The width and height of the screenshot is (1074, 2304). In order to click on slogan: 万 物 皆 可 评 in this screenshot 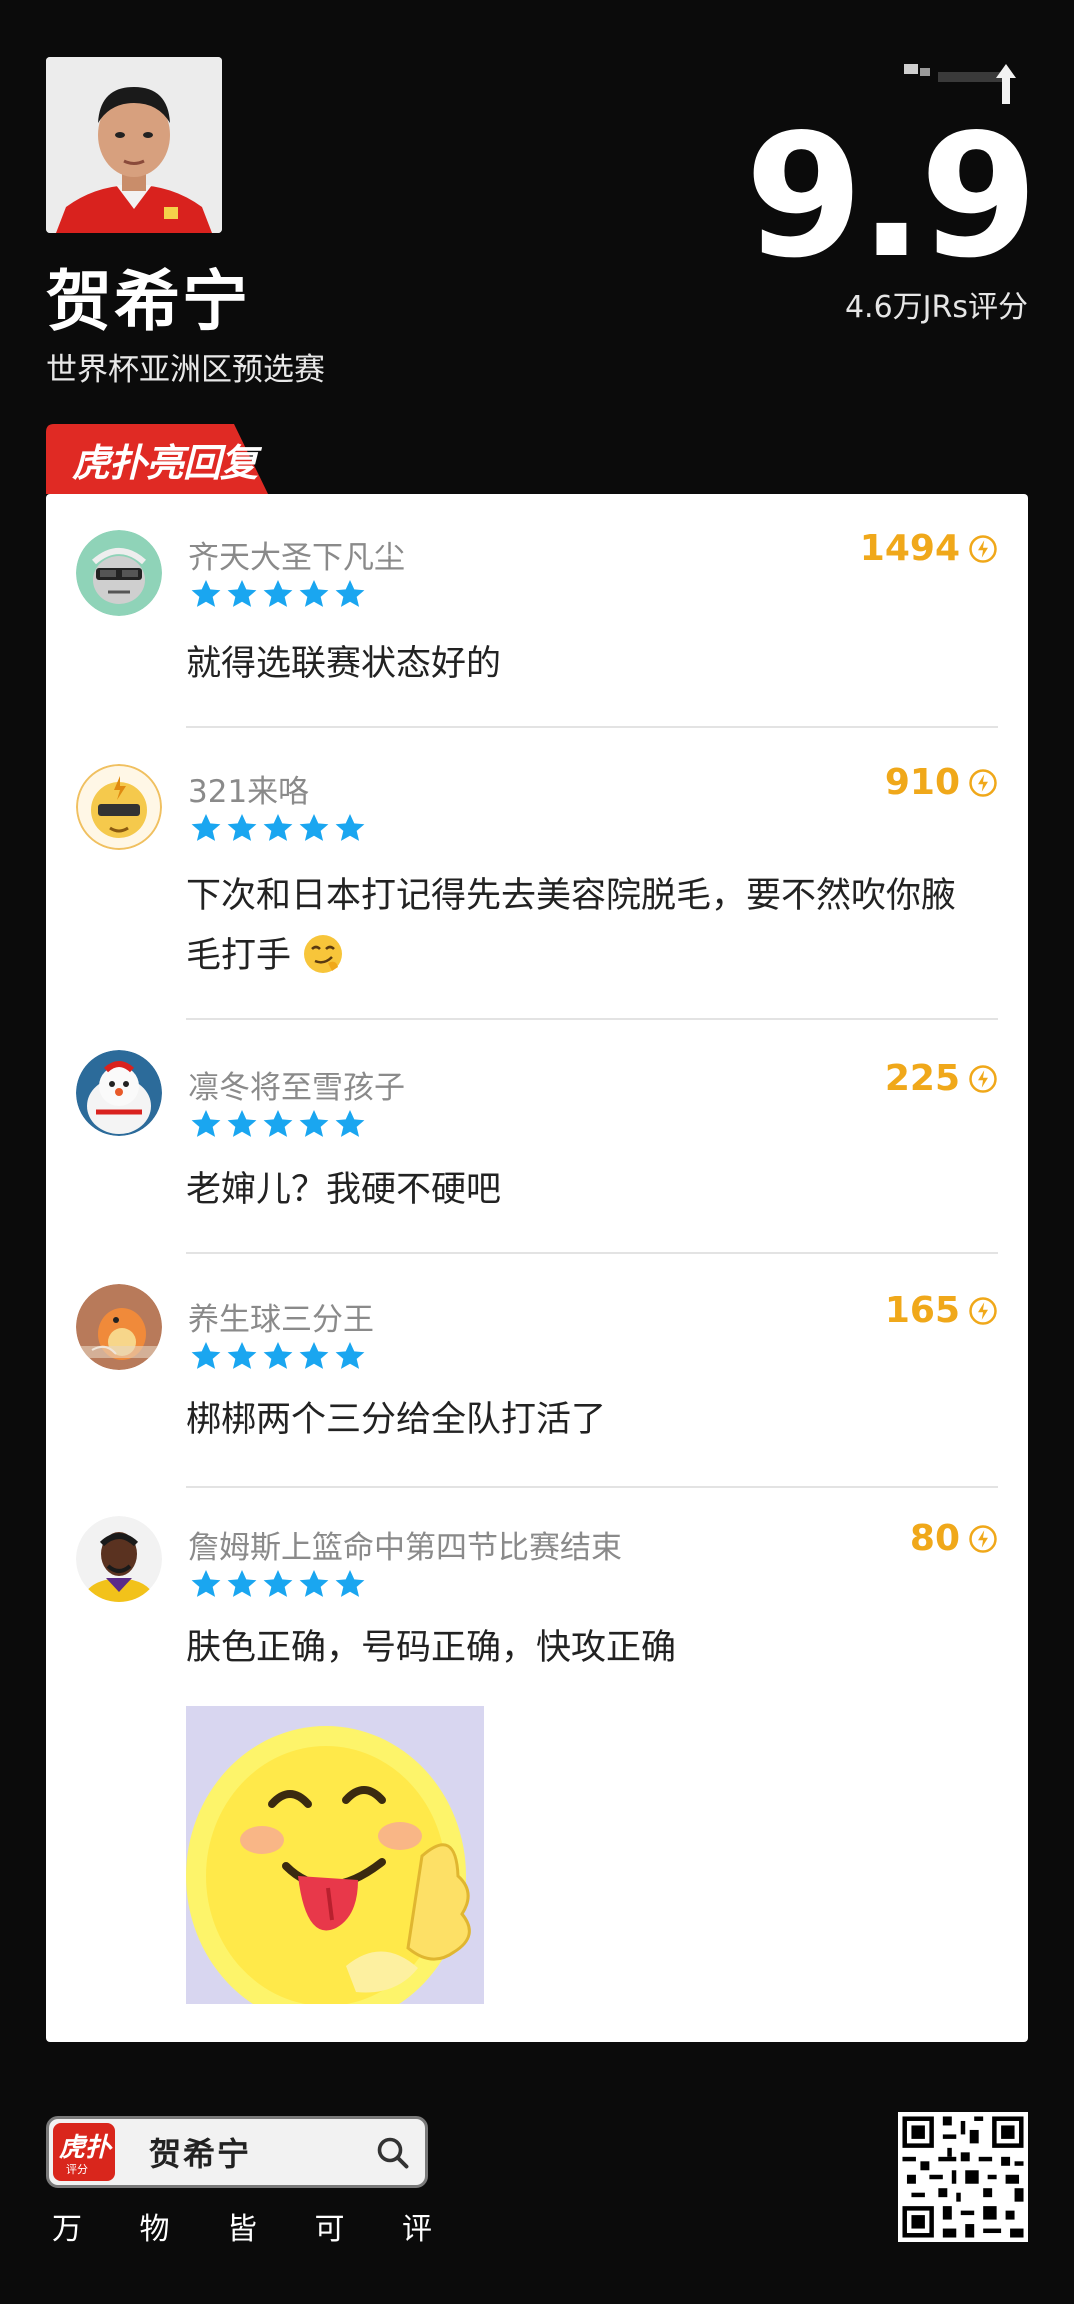, I will do `click(242, 2226)`.